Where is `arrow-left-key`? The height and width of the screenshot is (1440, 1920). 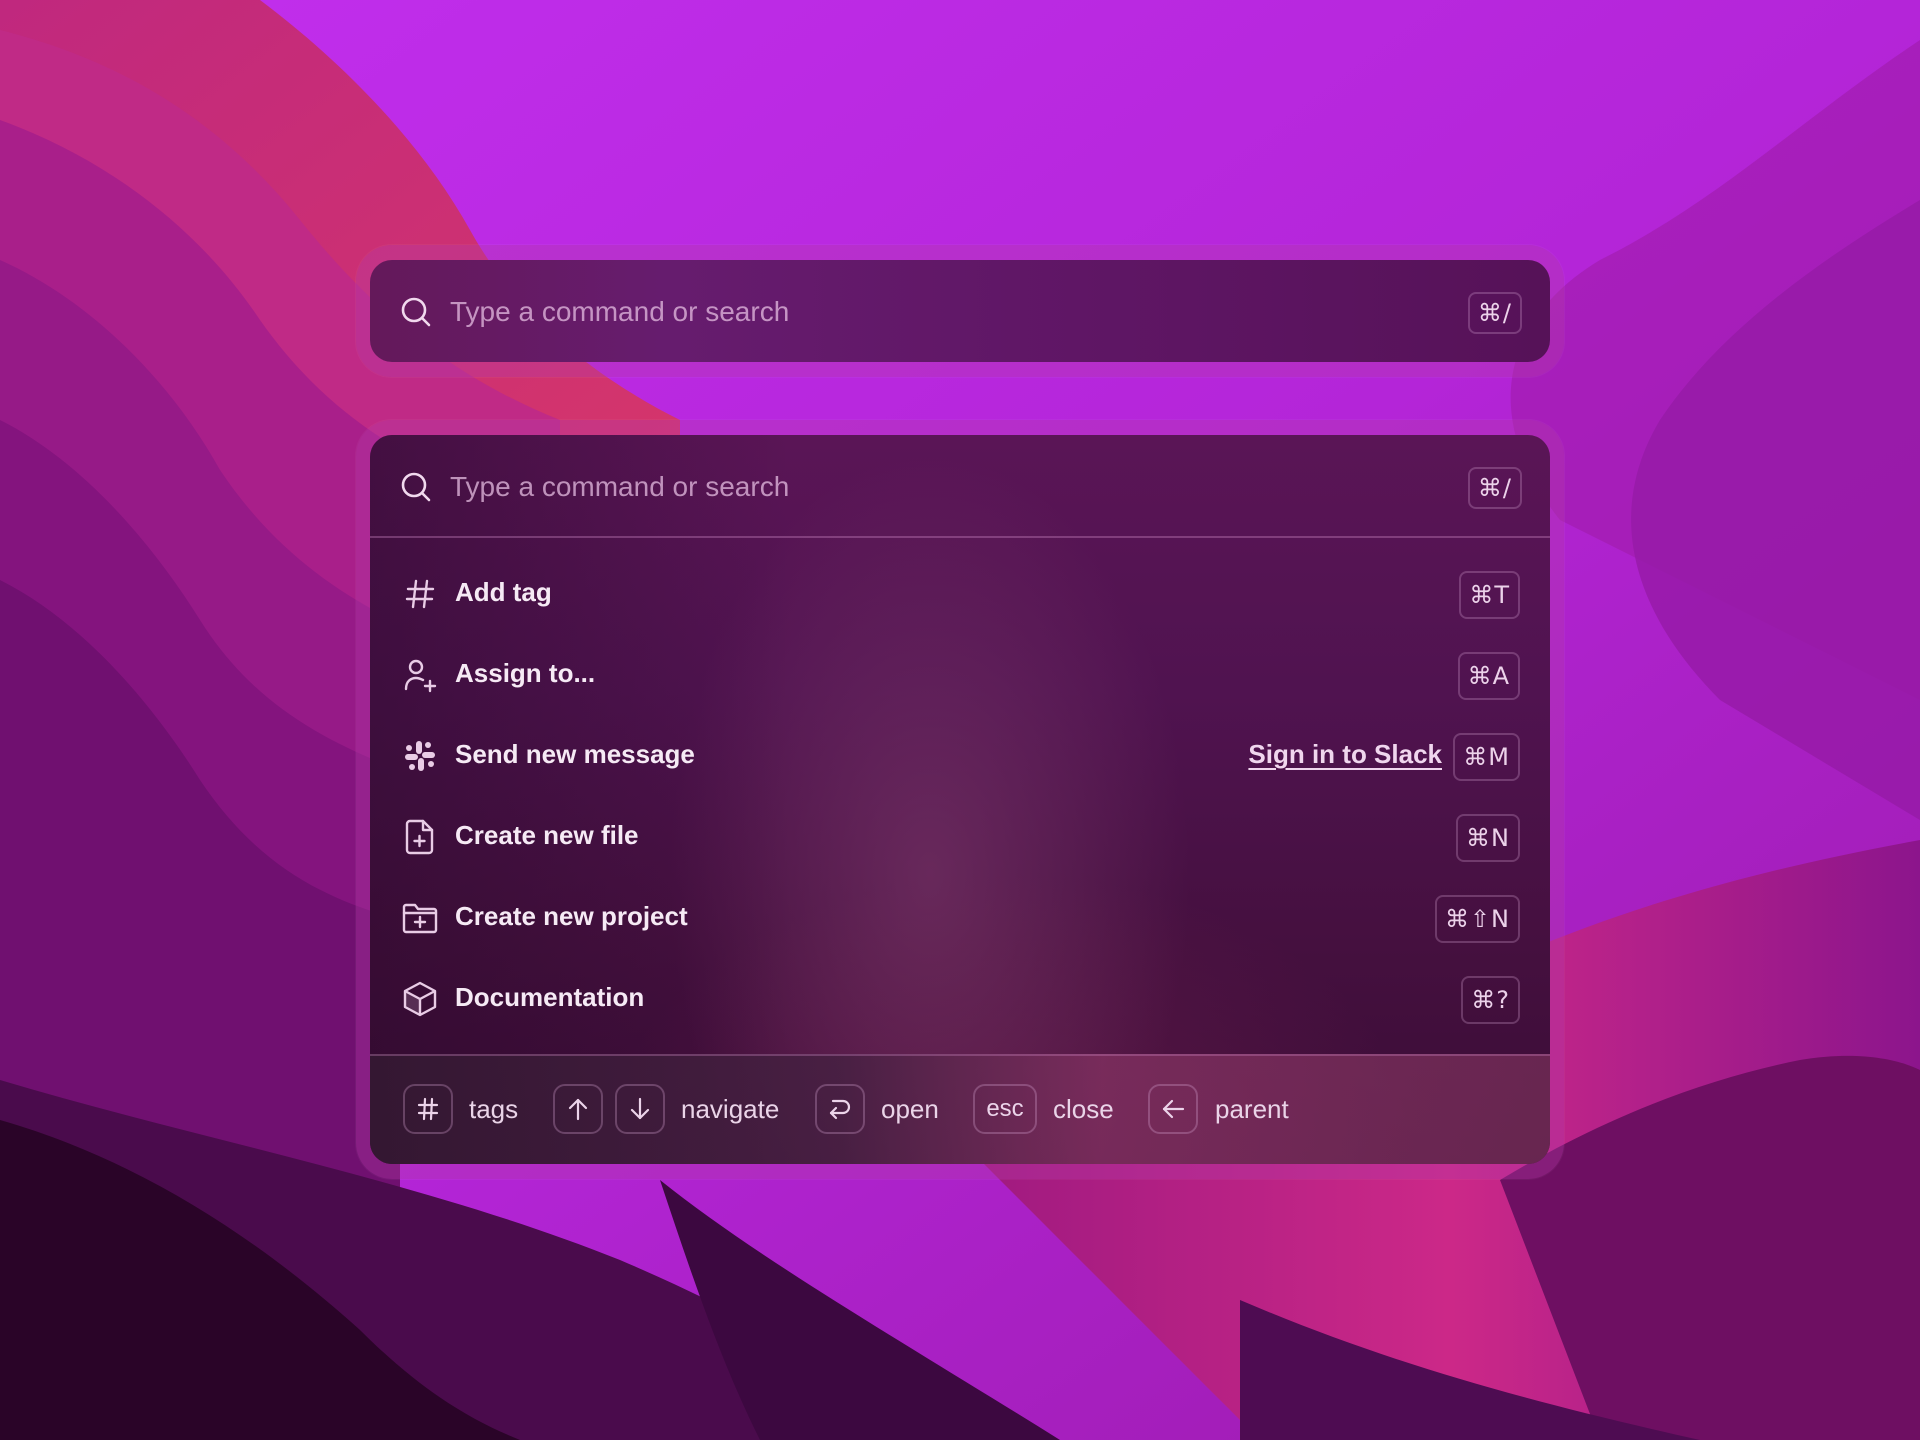 arrow-left-key is located at coordinates (1173, 1109).